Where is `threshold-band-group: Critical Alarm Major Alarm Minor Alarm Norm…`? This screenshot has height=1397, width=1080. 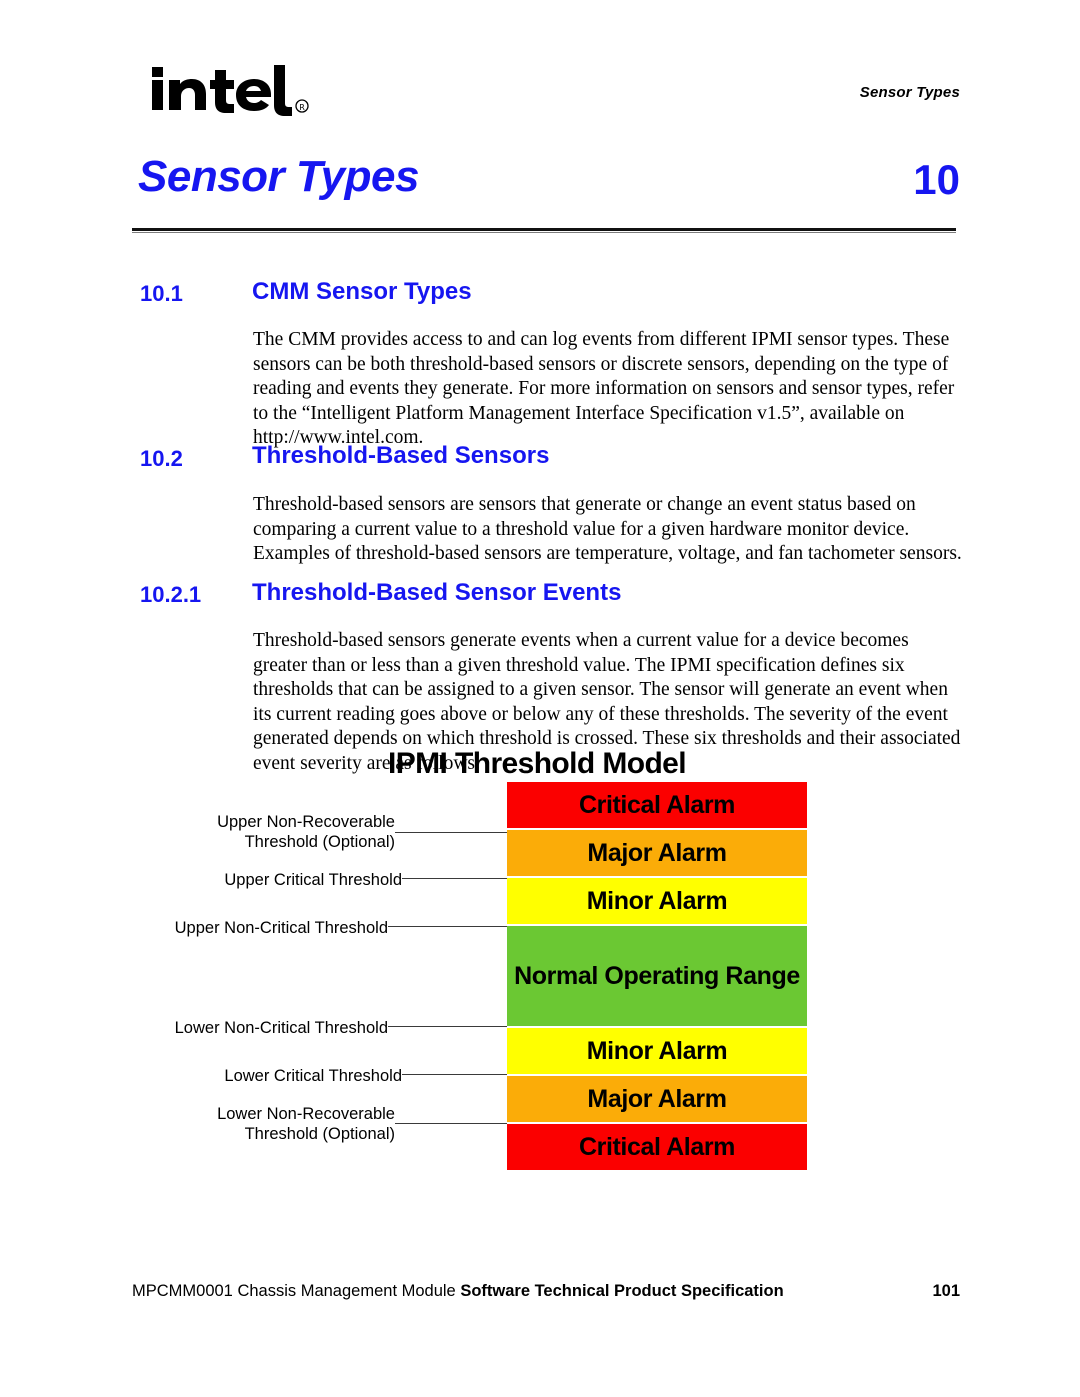
threshold-band-group: Critical Alarm Major Alarm Minor Alarm Norm… is located at coordinates (657, 977).